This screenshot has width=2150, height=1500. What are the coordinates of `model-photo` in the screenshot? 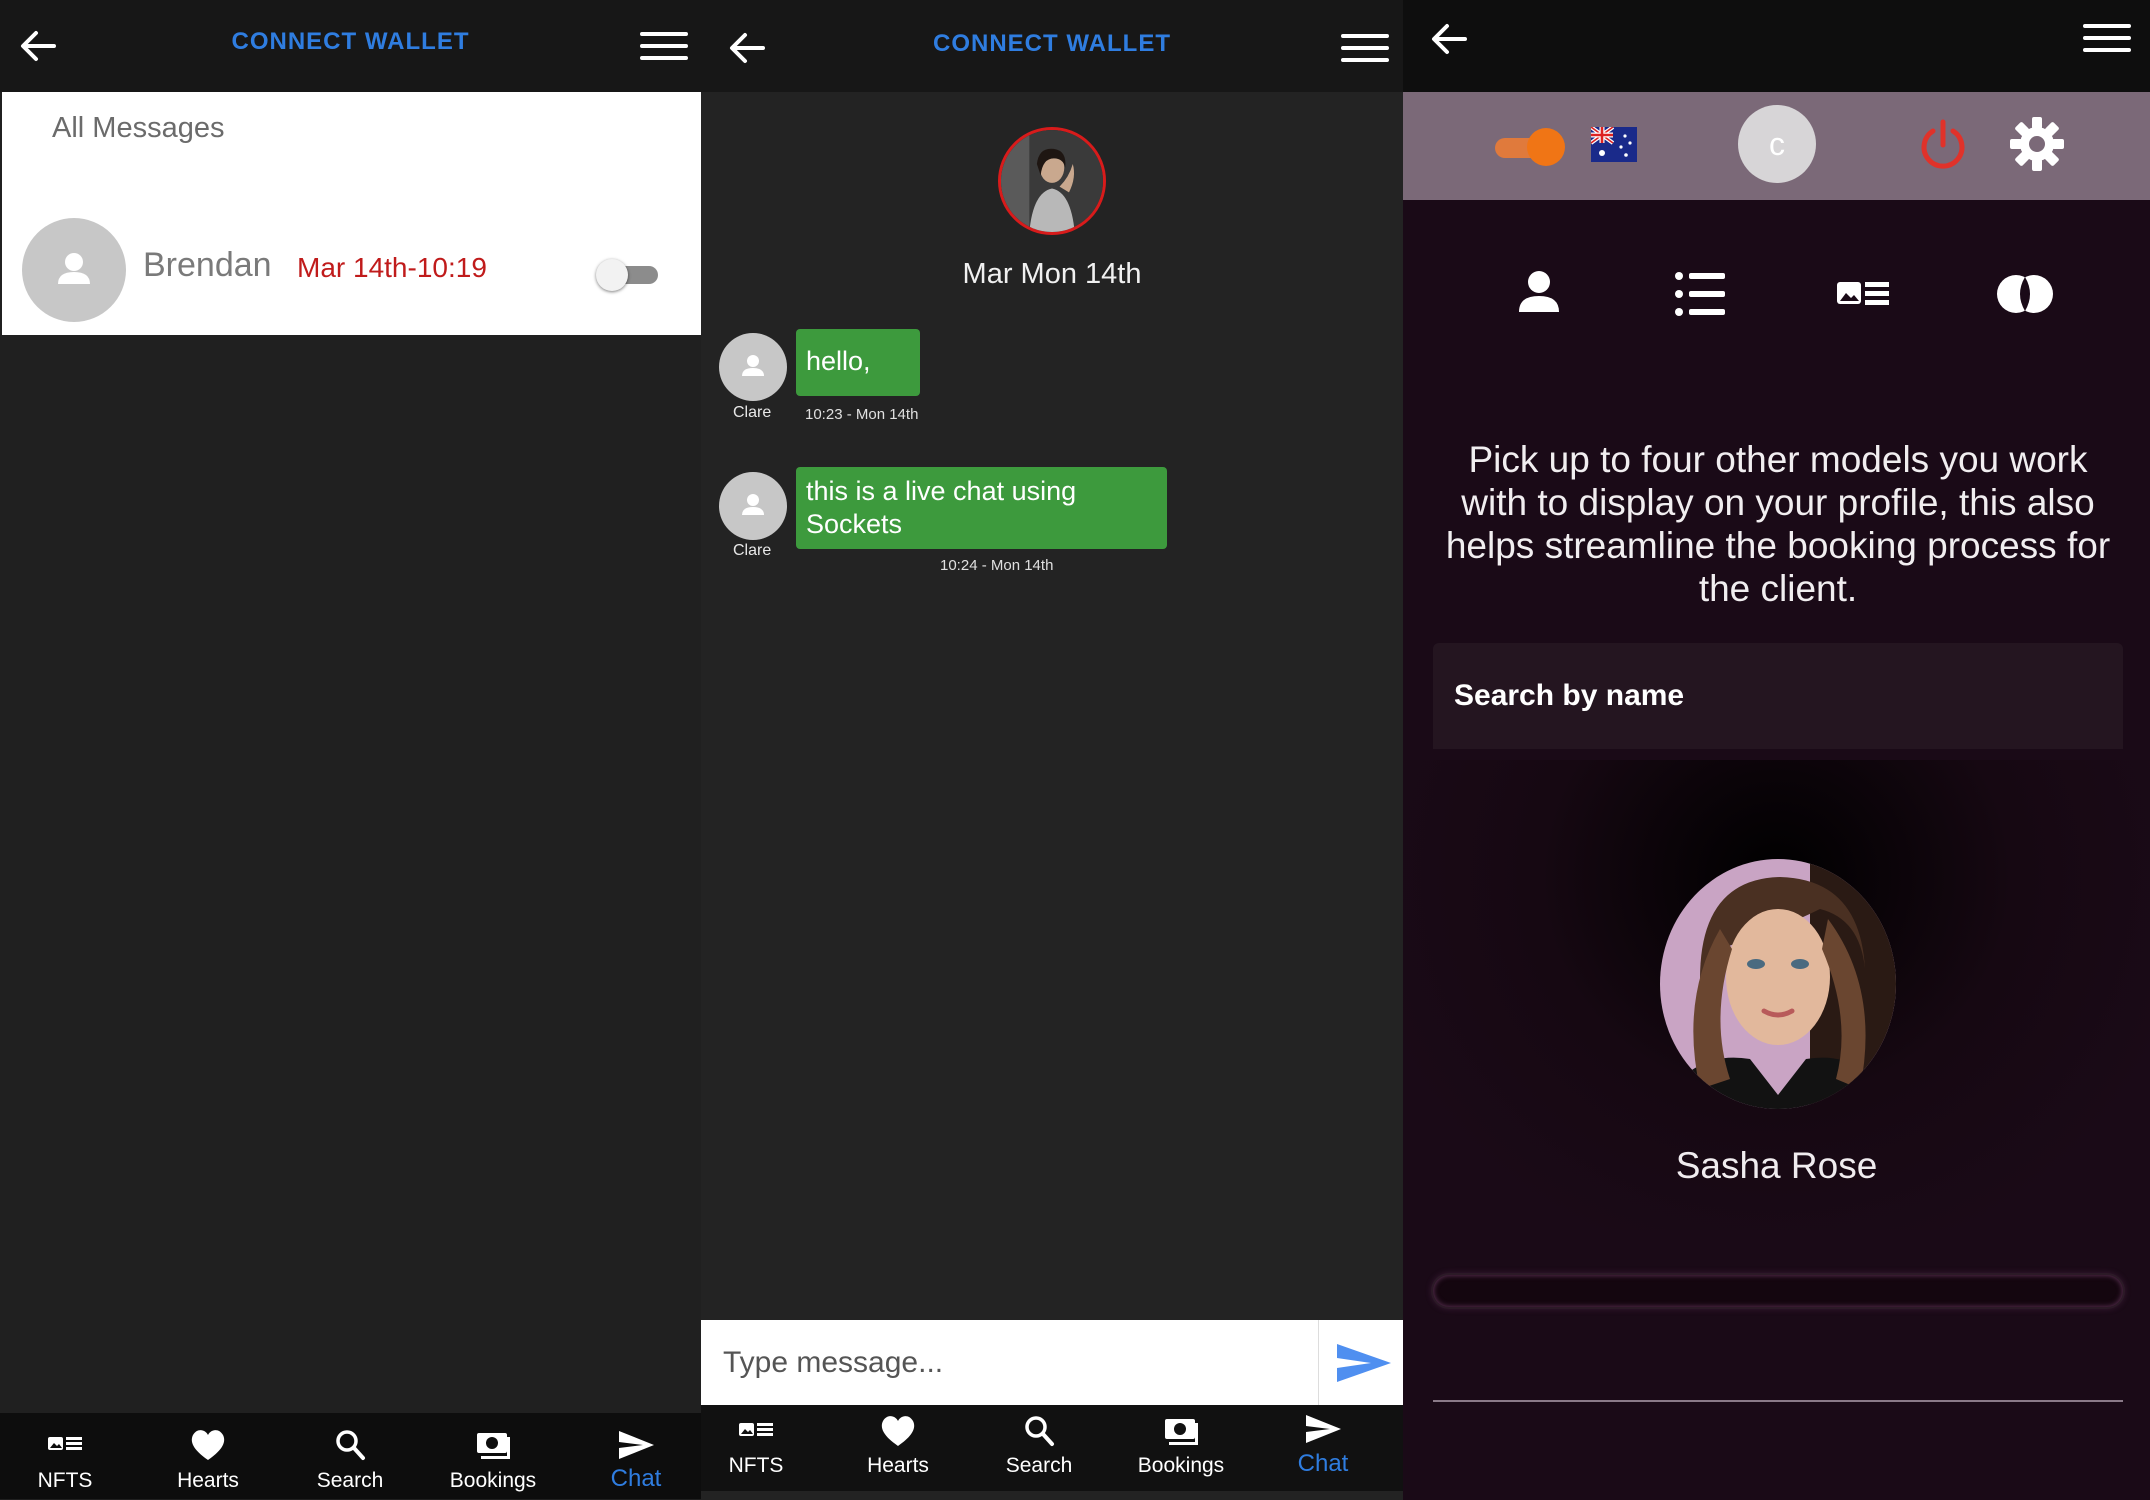 It's located at (1778, 984).